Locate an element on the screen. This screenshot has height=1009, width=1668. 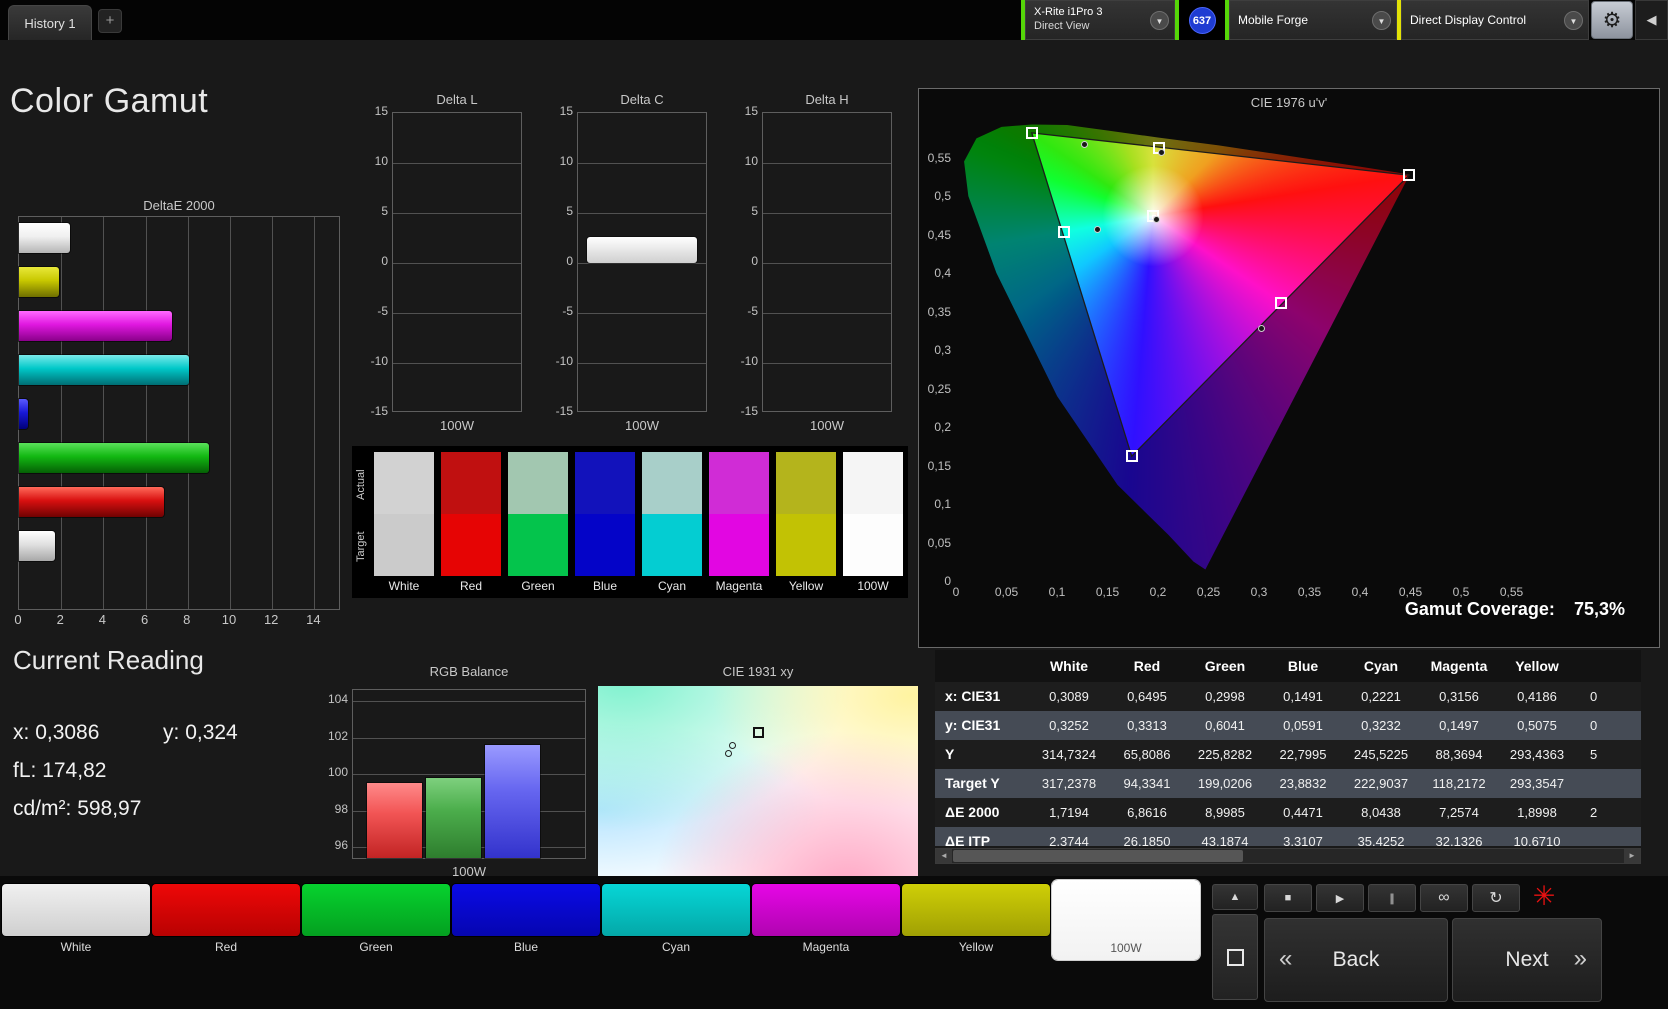
table-header: White Red Green Blue Cyan Magenta Yellow is located at coordinates (1288, 666).